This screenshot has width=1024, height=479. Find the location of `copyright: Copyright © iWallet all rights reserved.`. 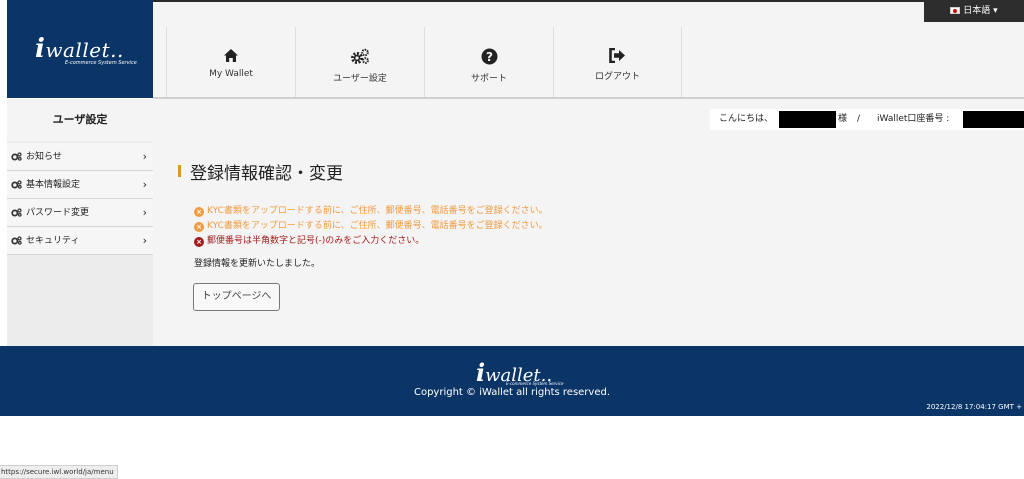

copyright: Copyright © iWallet all rights reserved. is located at coordinates (512, 392).